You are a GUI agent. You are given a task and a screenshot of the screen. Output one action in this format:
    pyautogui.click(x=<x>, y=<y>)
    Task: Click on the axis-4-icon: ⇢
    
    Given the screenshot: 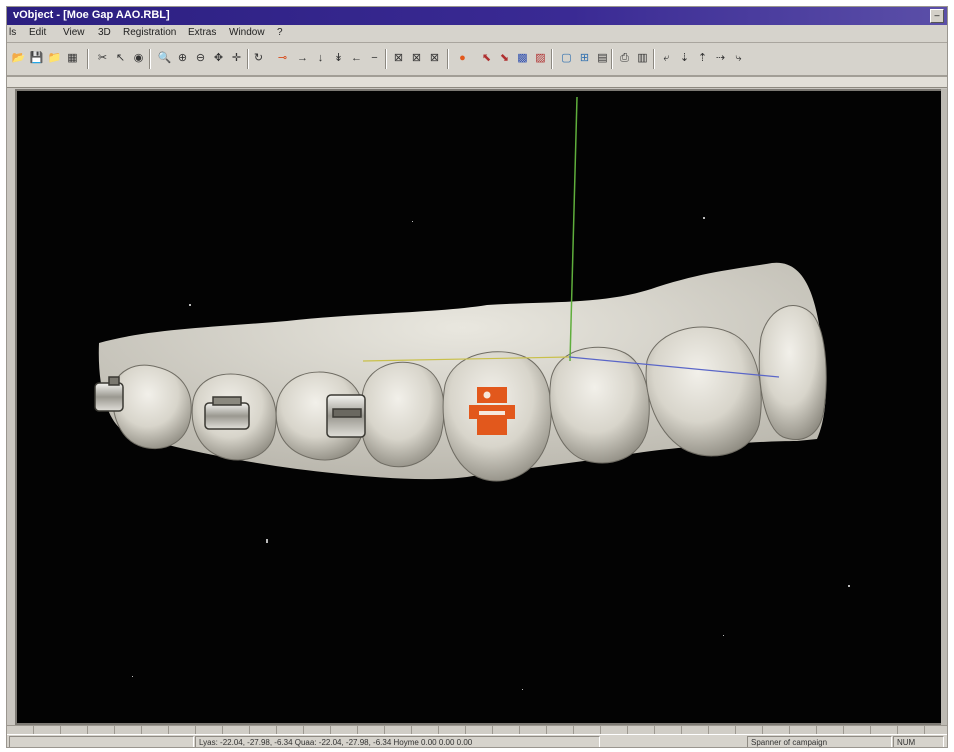 What is the action you would take?
    pyautogui.click(x=720, y=58)
    